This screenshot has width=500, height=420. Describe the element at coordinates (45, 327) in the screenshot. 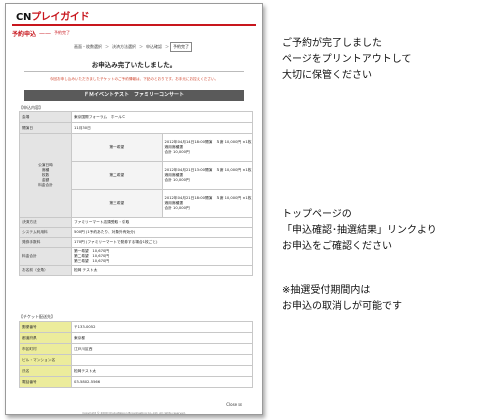

I see `row-label: 郵便番号` at that location.